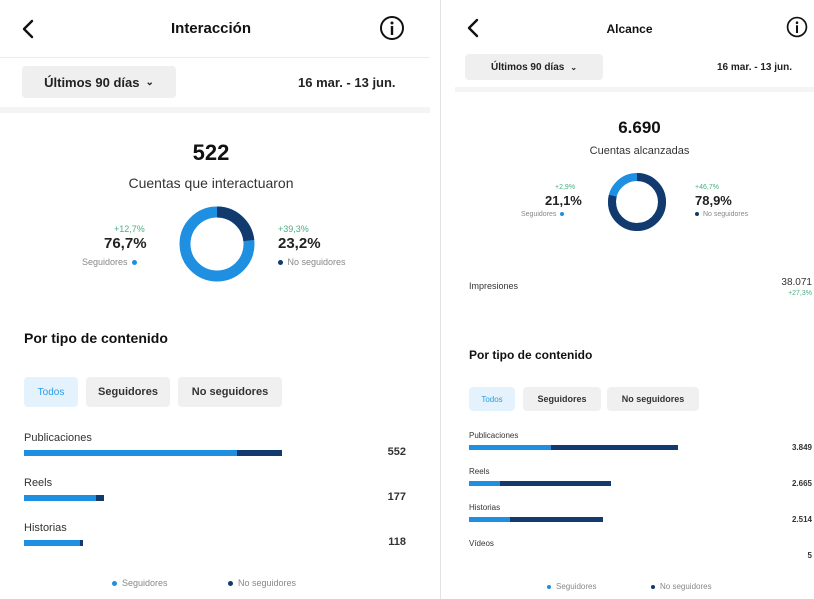 Image resolution: width=814 pixels, height=599 pixels. What do you see at coordinates (639, 151) in the screenshot?
I see `total-label: Cuentas alcanzadas` at bounding box center [639, 151].